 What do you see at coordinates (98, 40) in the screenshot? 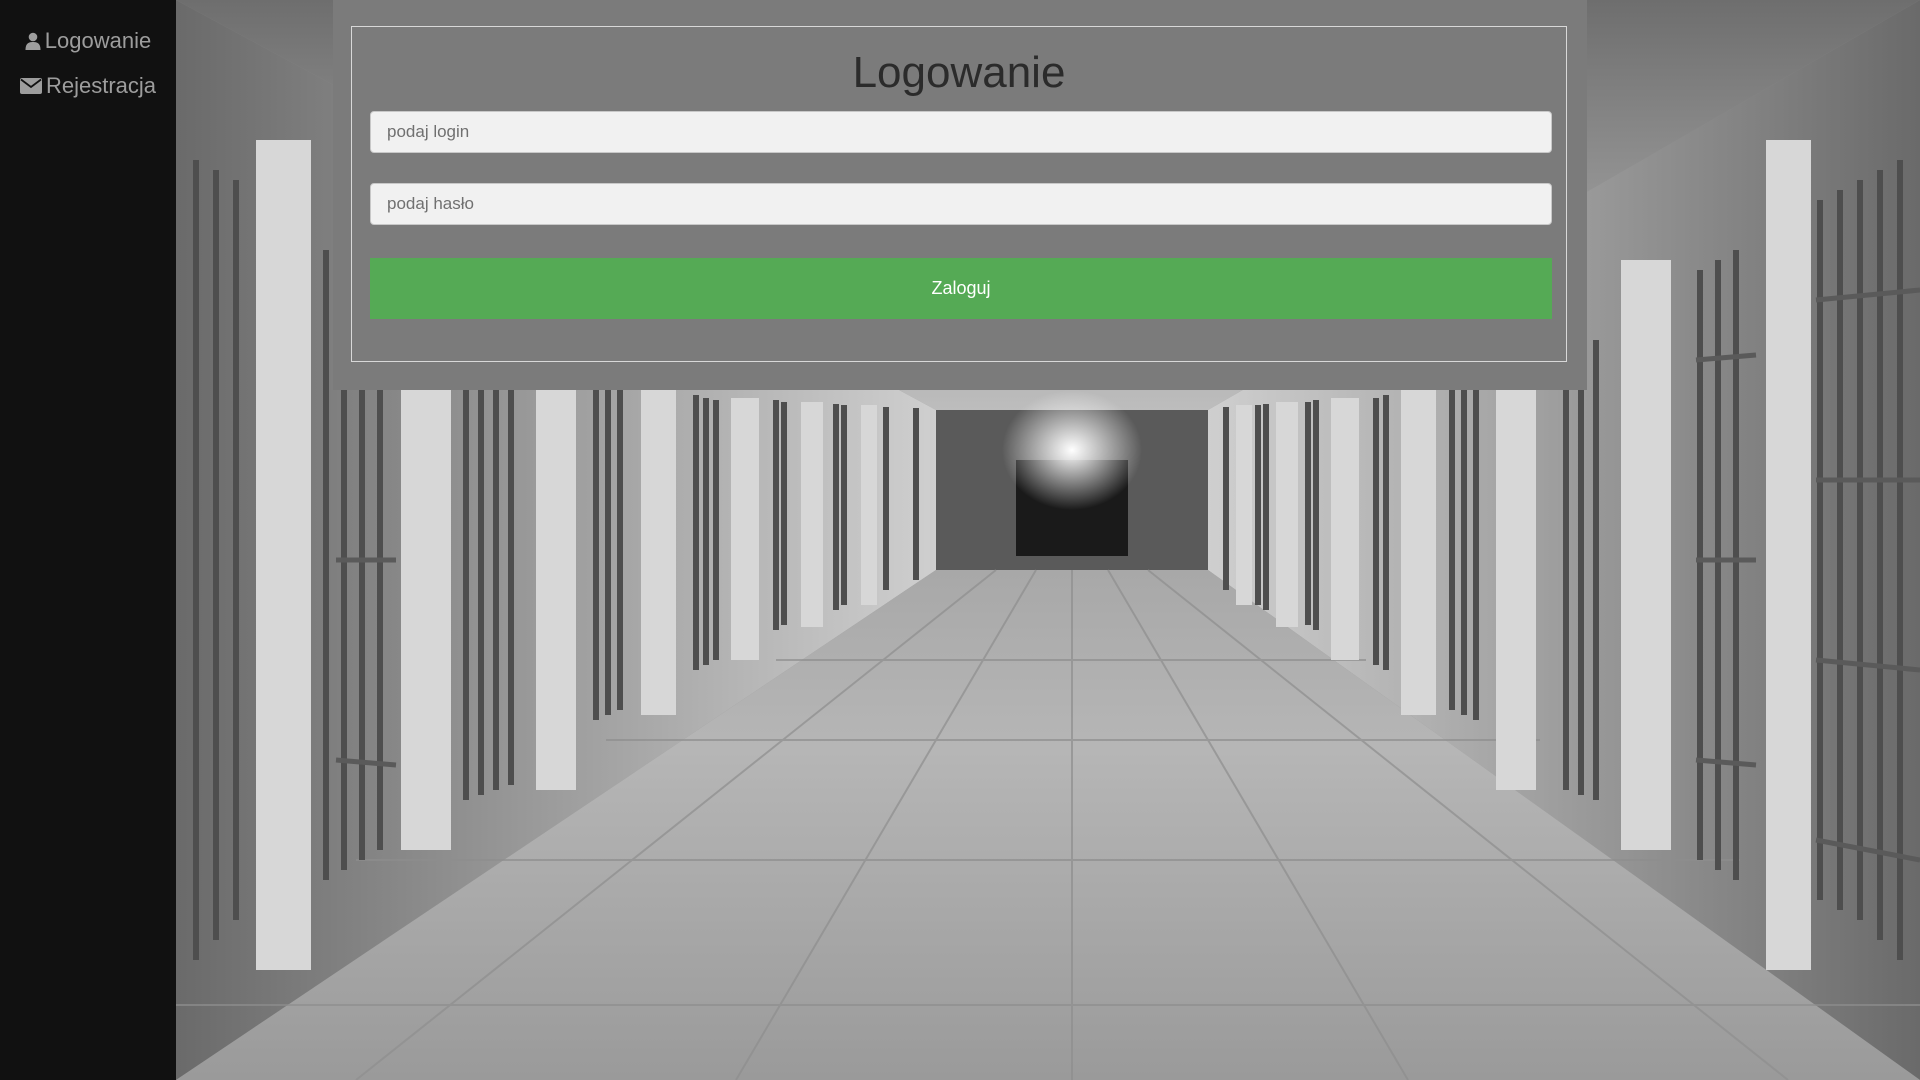
I see `sidebar-item-label: Logowanie` at bounding box center [98, 40].